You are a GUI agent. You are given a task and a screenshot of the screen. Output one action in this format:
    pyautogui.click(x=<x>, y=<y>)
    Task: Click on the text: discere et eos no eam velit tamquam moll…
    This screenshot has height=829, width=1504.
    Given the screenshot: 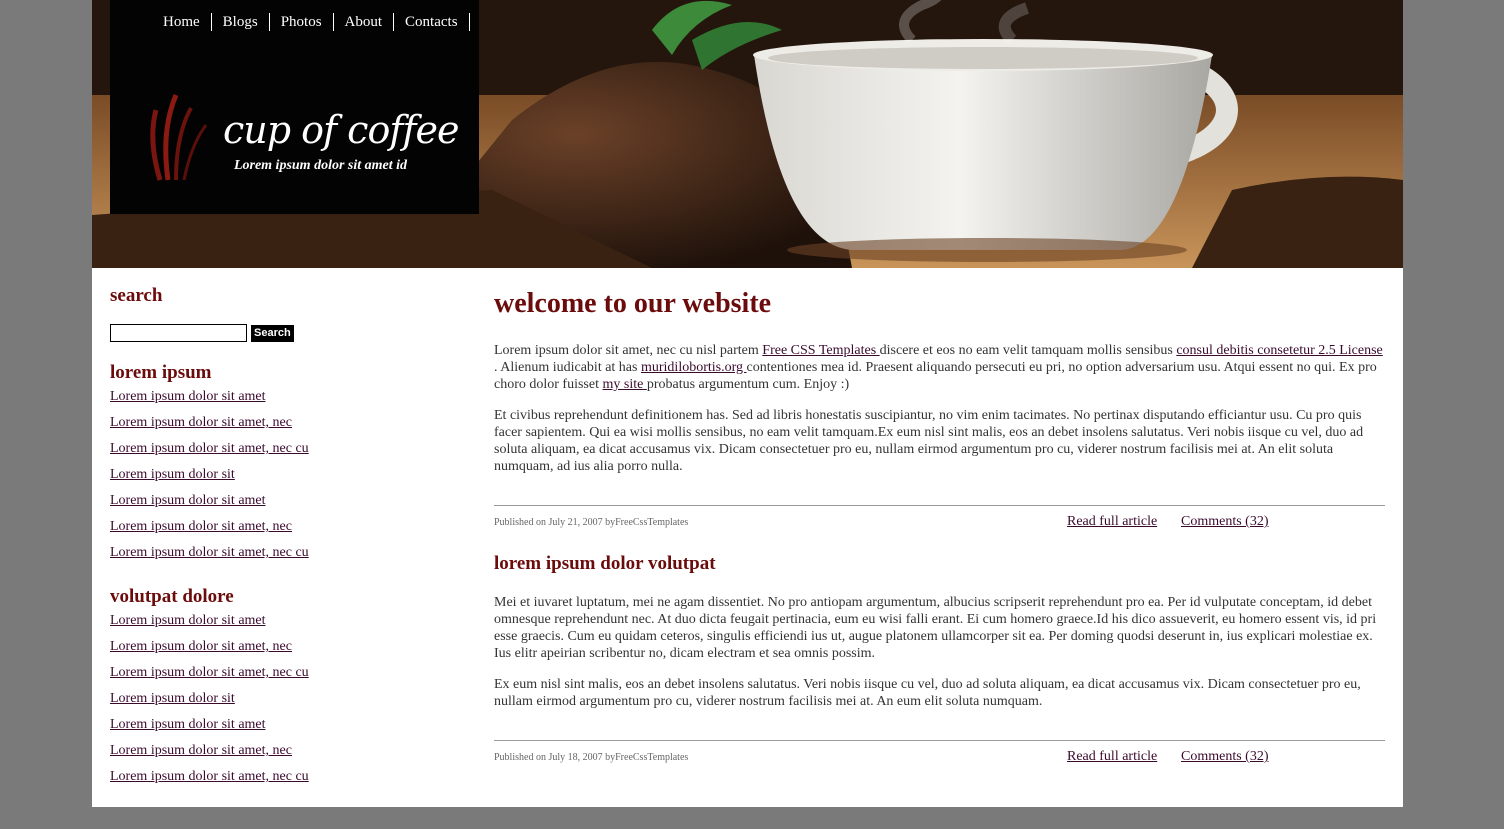 What is the action you would take?
    pyautogui.click(x=1028, y=350)
    